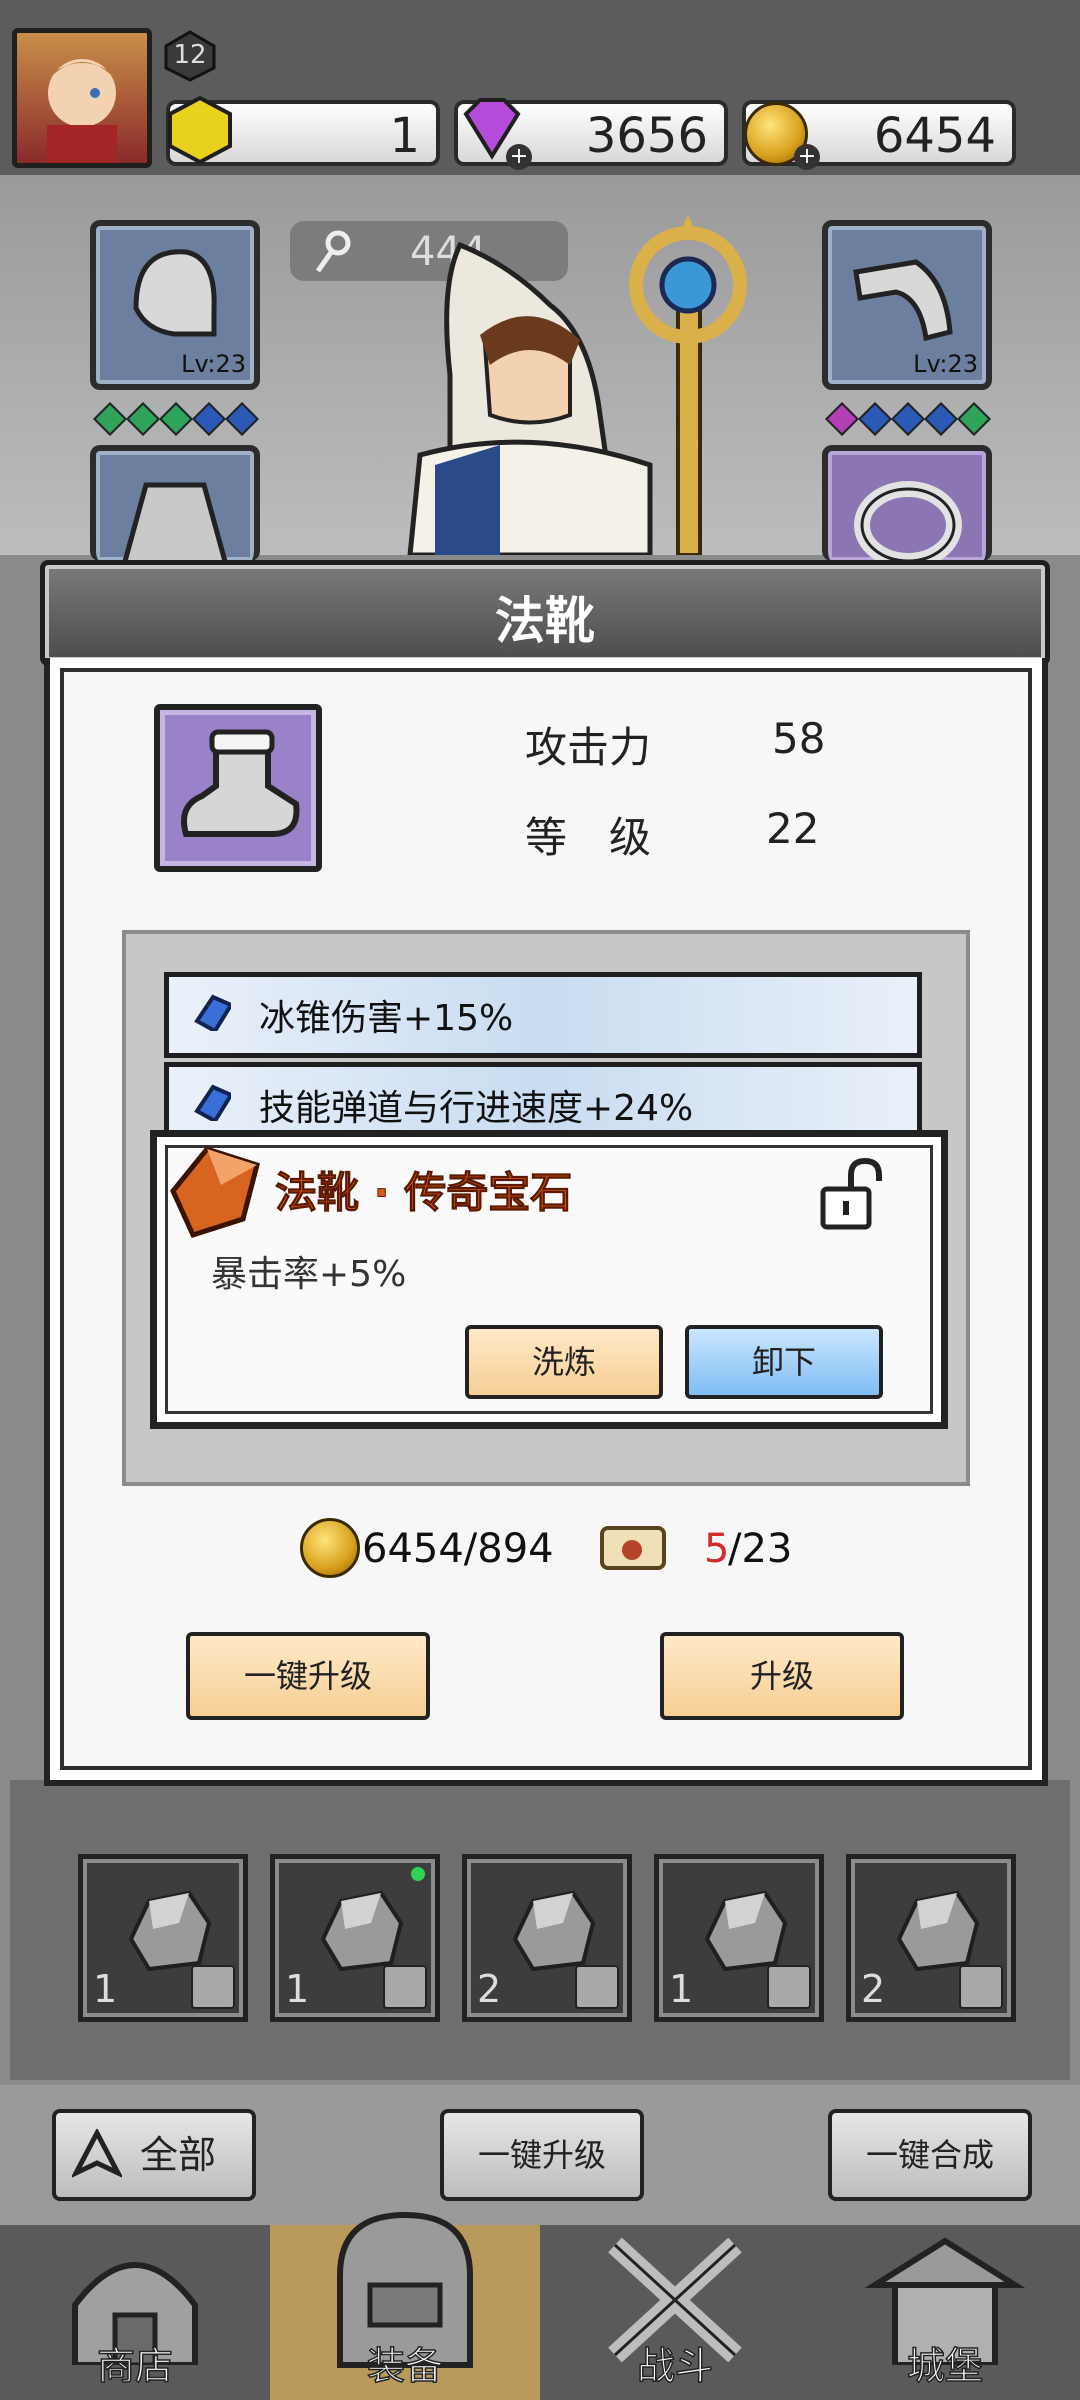  I want to click on ring-icon, so click(908, 524).